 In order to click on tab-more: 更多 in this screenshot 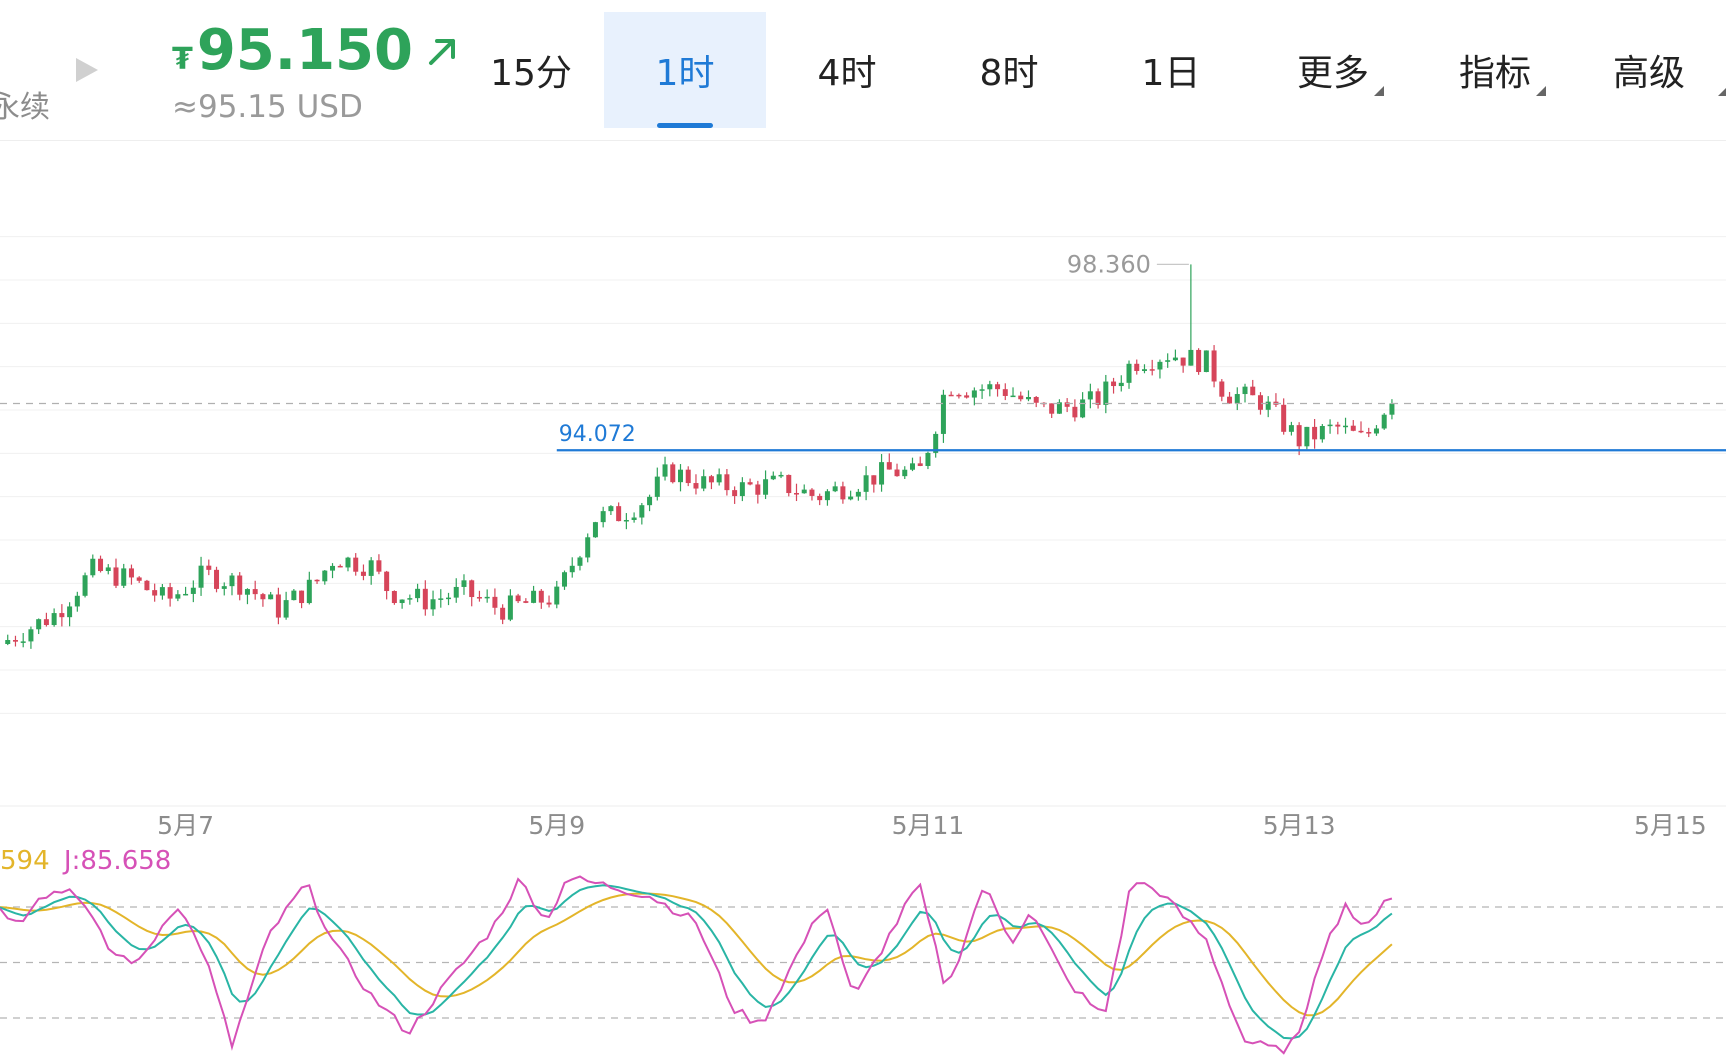, I will do `click(1333, 70)`.